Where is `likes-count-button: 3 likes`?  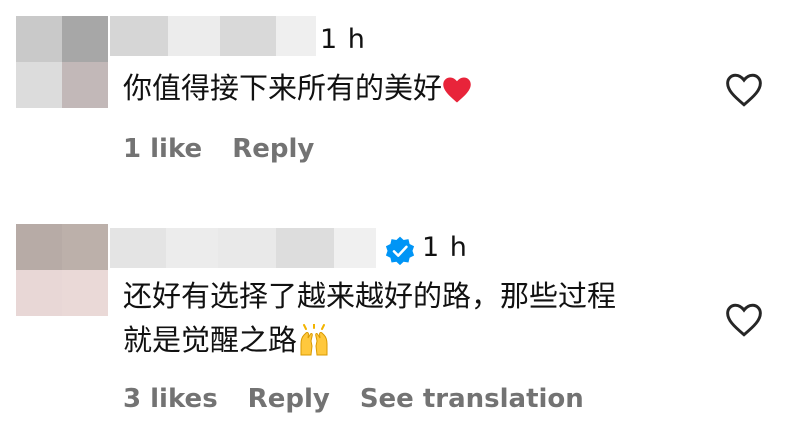
likes-count-button: 3 likes is located at coordinates (170, 399).